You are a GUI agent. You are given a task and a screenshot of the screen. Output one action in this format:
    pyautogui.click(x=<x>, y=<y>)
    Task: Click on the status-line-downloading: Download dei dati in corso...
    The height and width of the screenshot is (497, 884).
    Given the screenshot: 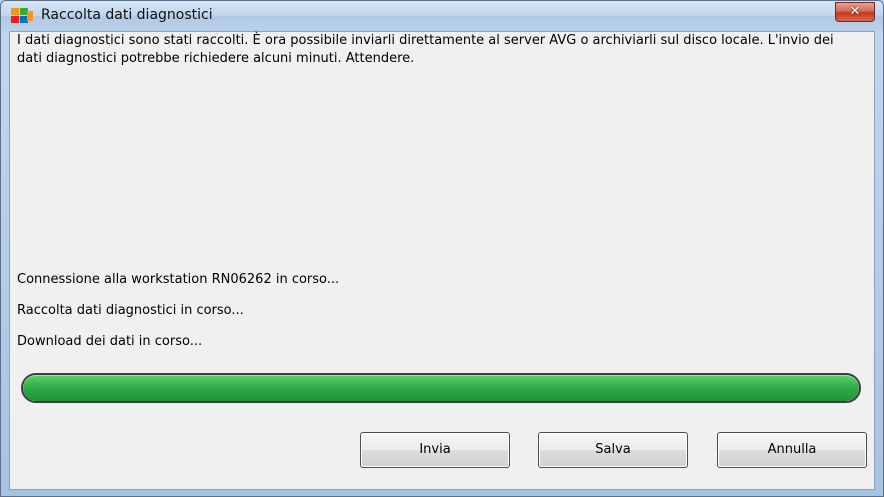 What is the action you would take?
    pyautogui.click(x=110, y=341)
    